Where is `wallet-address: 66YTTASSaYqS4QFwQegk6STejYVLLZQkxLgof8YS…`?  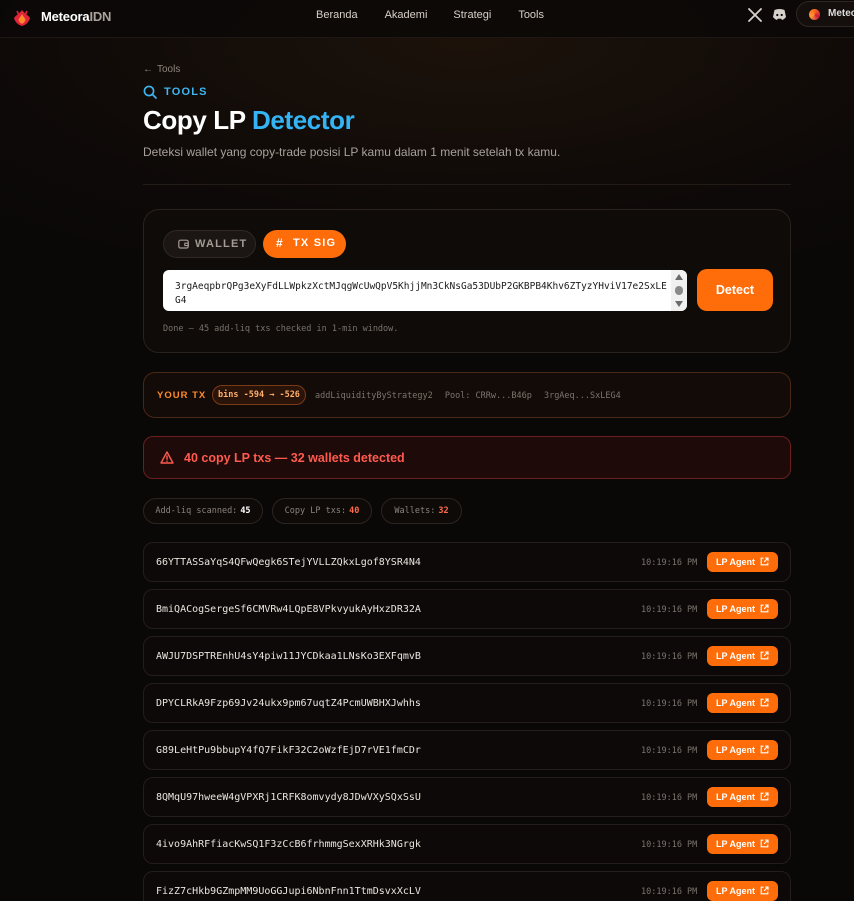
wallet-address: 66YTTASSaYqS4QFwQegk6STejYVLLZQkxLgof8YS… is located at coordinates (288, 562).